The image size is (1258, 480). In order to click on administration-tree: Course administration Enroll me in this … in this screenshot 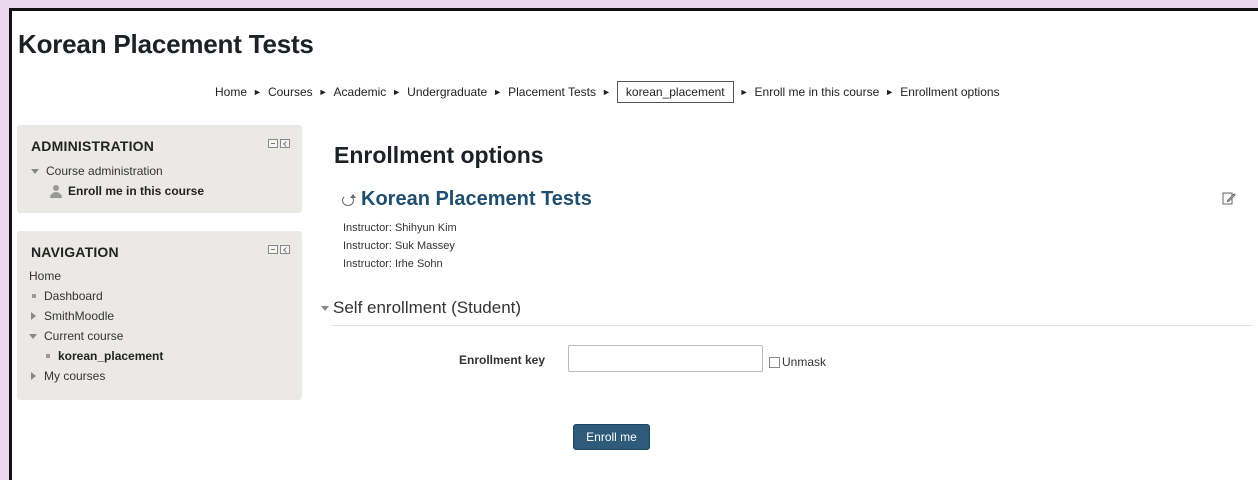, I will do `click(117, 181)`.